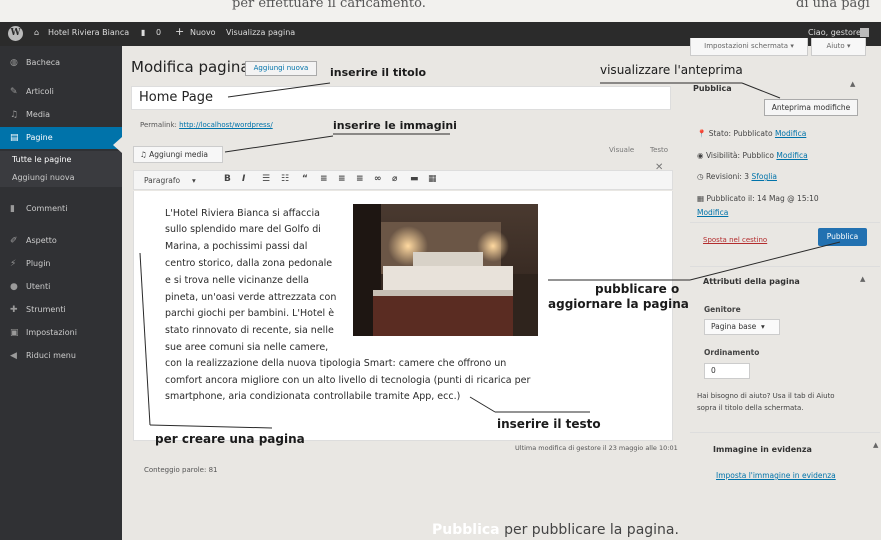 This screenshot has height=540, width=881. I want to click on annotation-text: inserire il testo, so click(549, 424).